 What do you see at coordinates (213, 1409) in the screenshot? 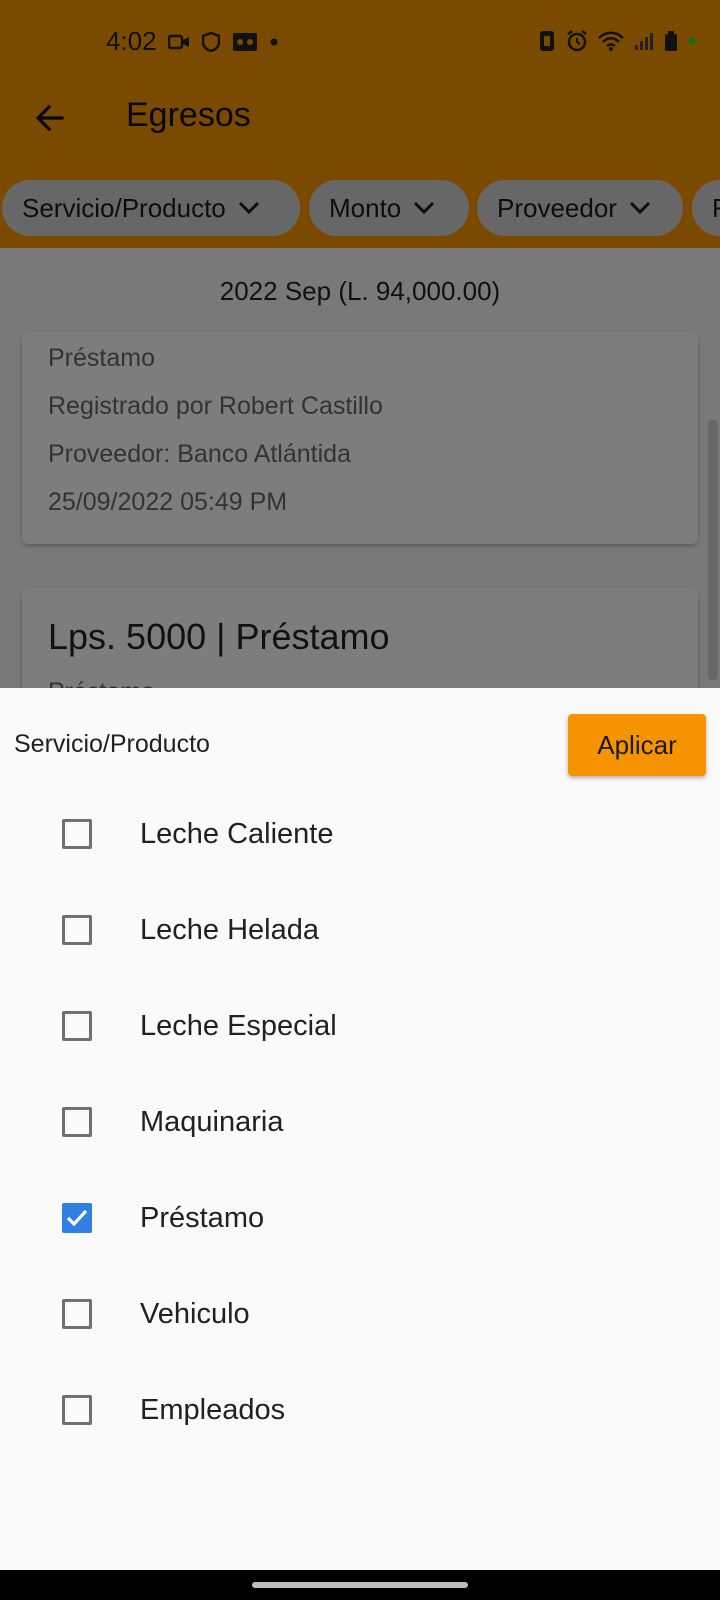
I see `option-label: Empleados` at bounding box center [213, 1409].